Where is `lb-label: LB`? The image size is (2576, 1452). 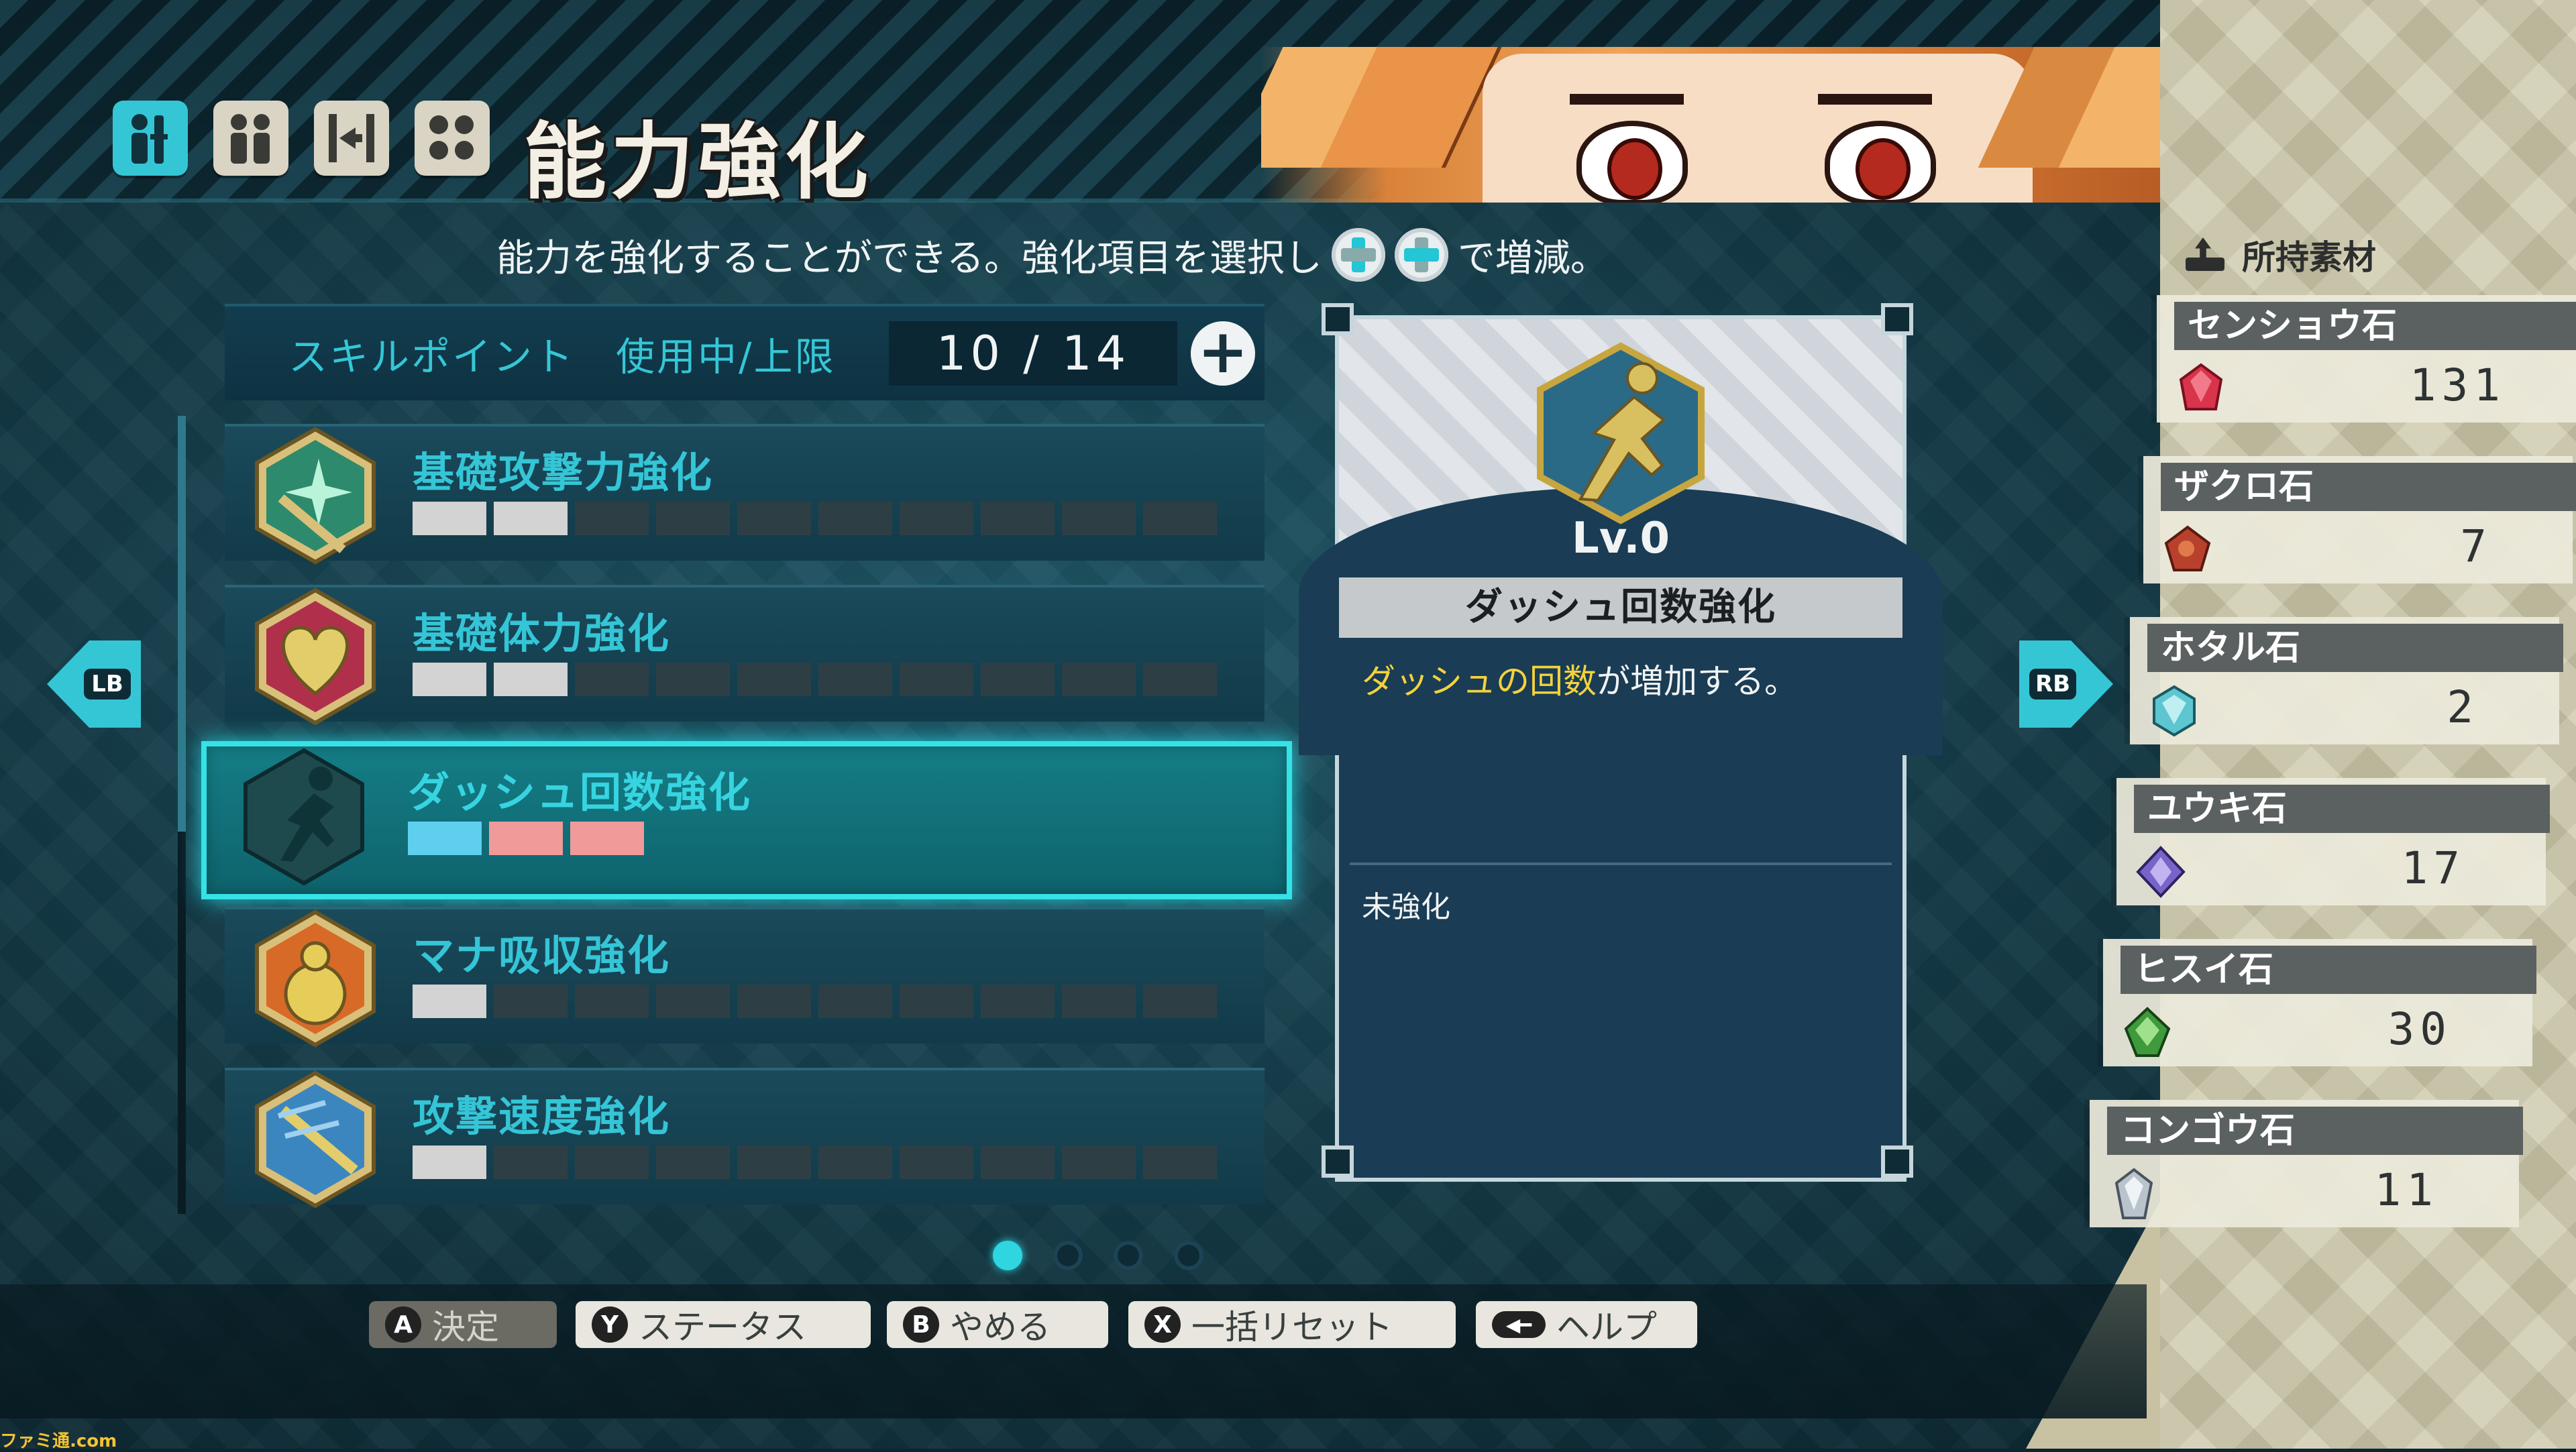
lb-label: LB is located at coordinates (107, 684).